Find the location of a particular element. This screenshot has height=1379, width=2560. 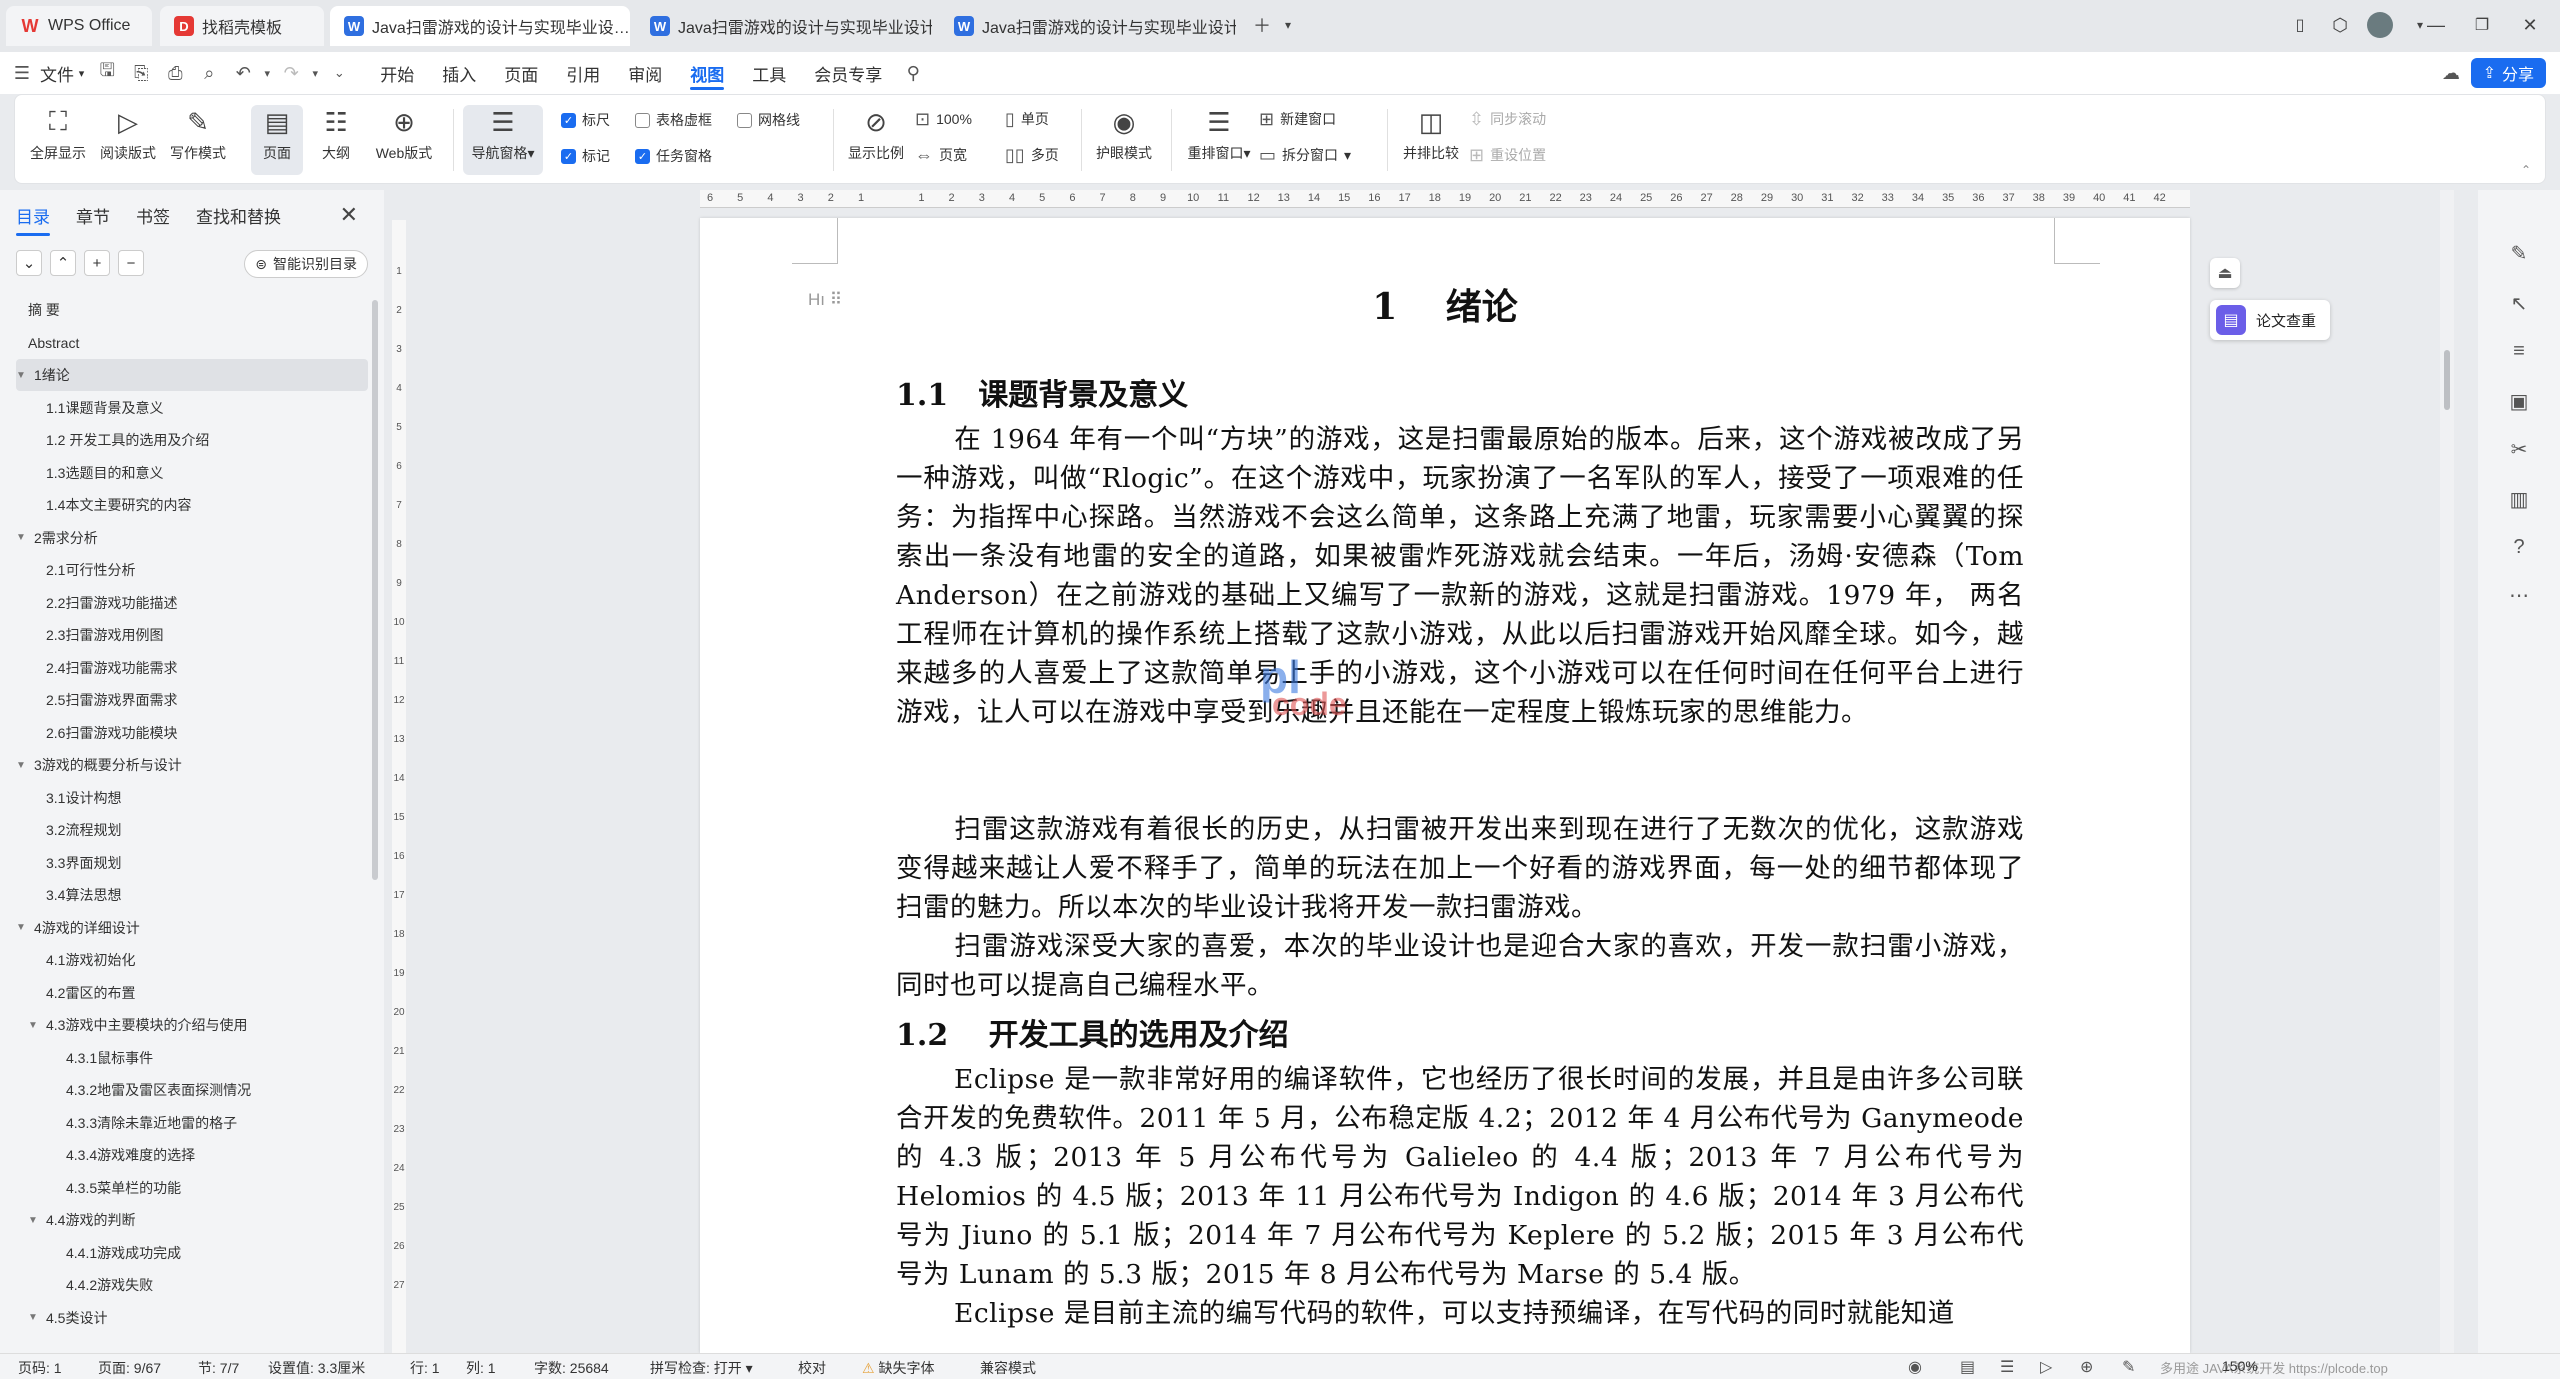

toc-item: 4.2雷区的布置 is located at coordinates (192, 993).